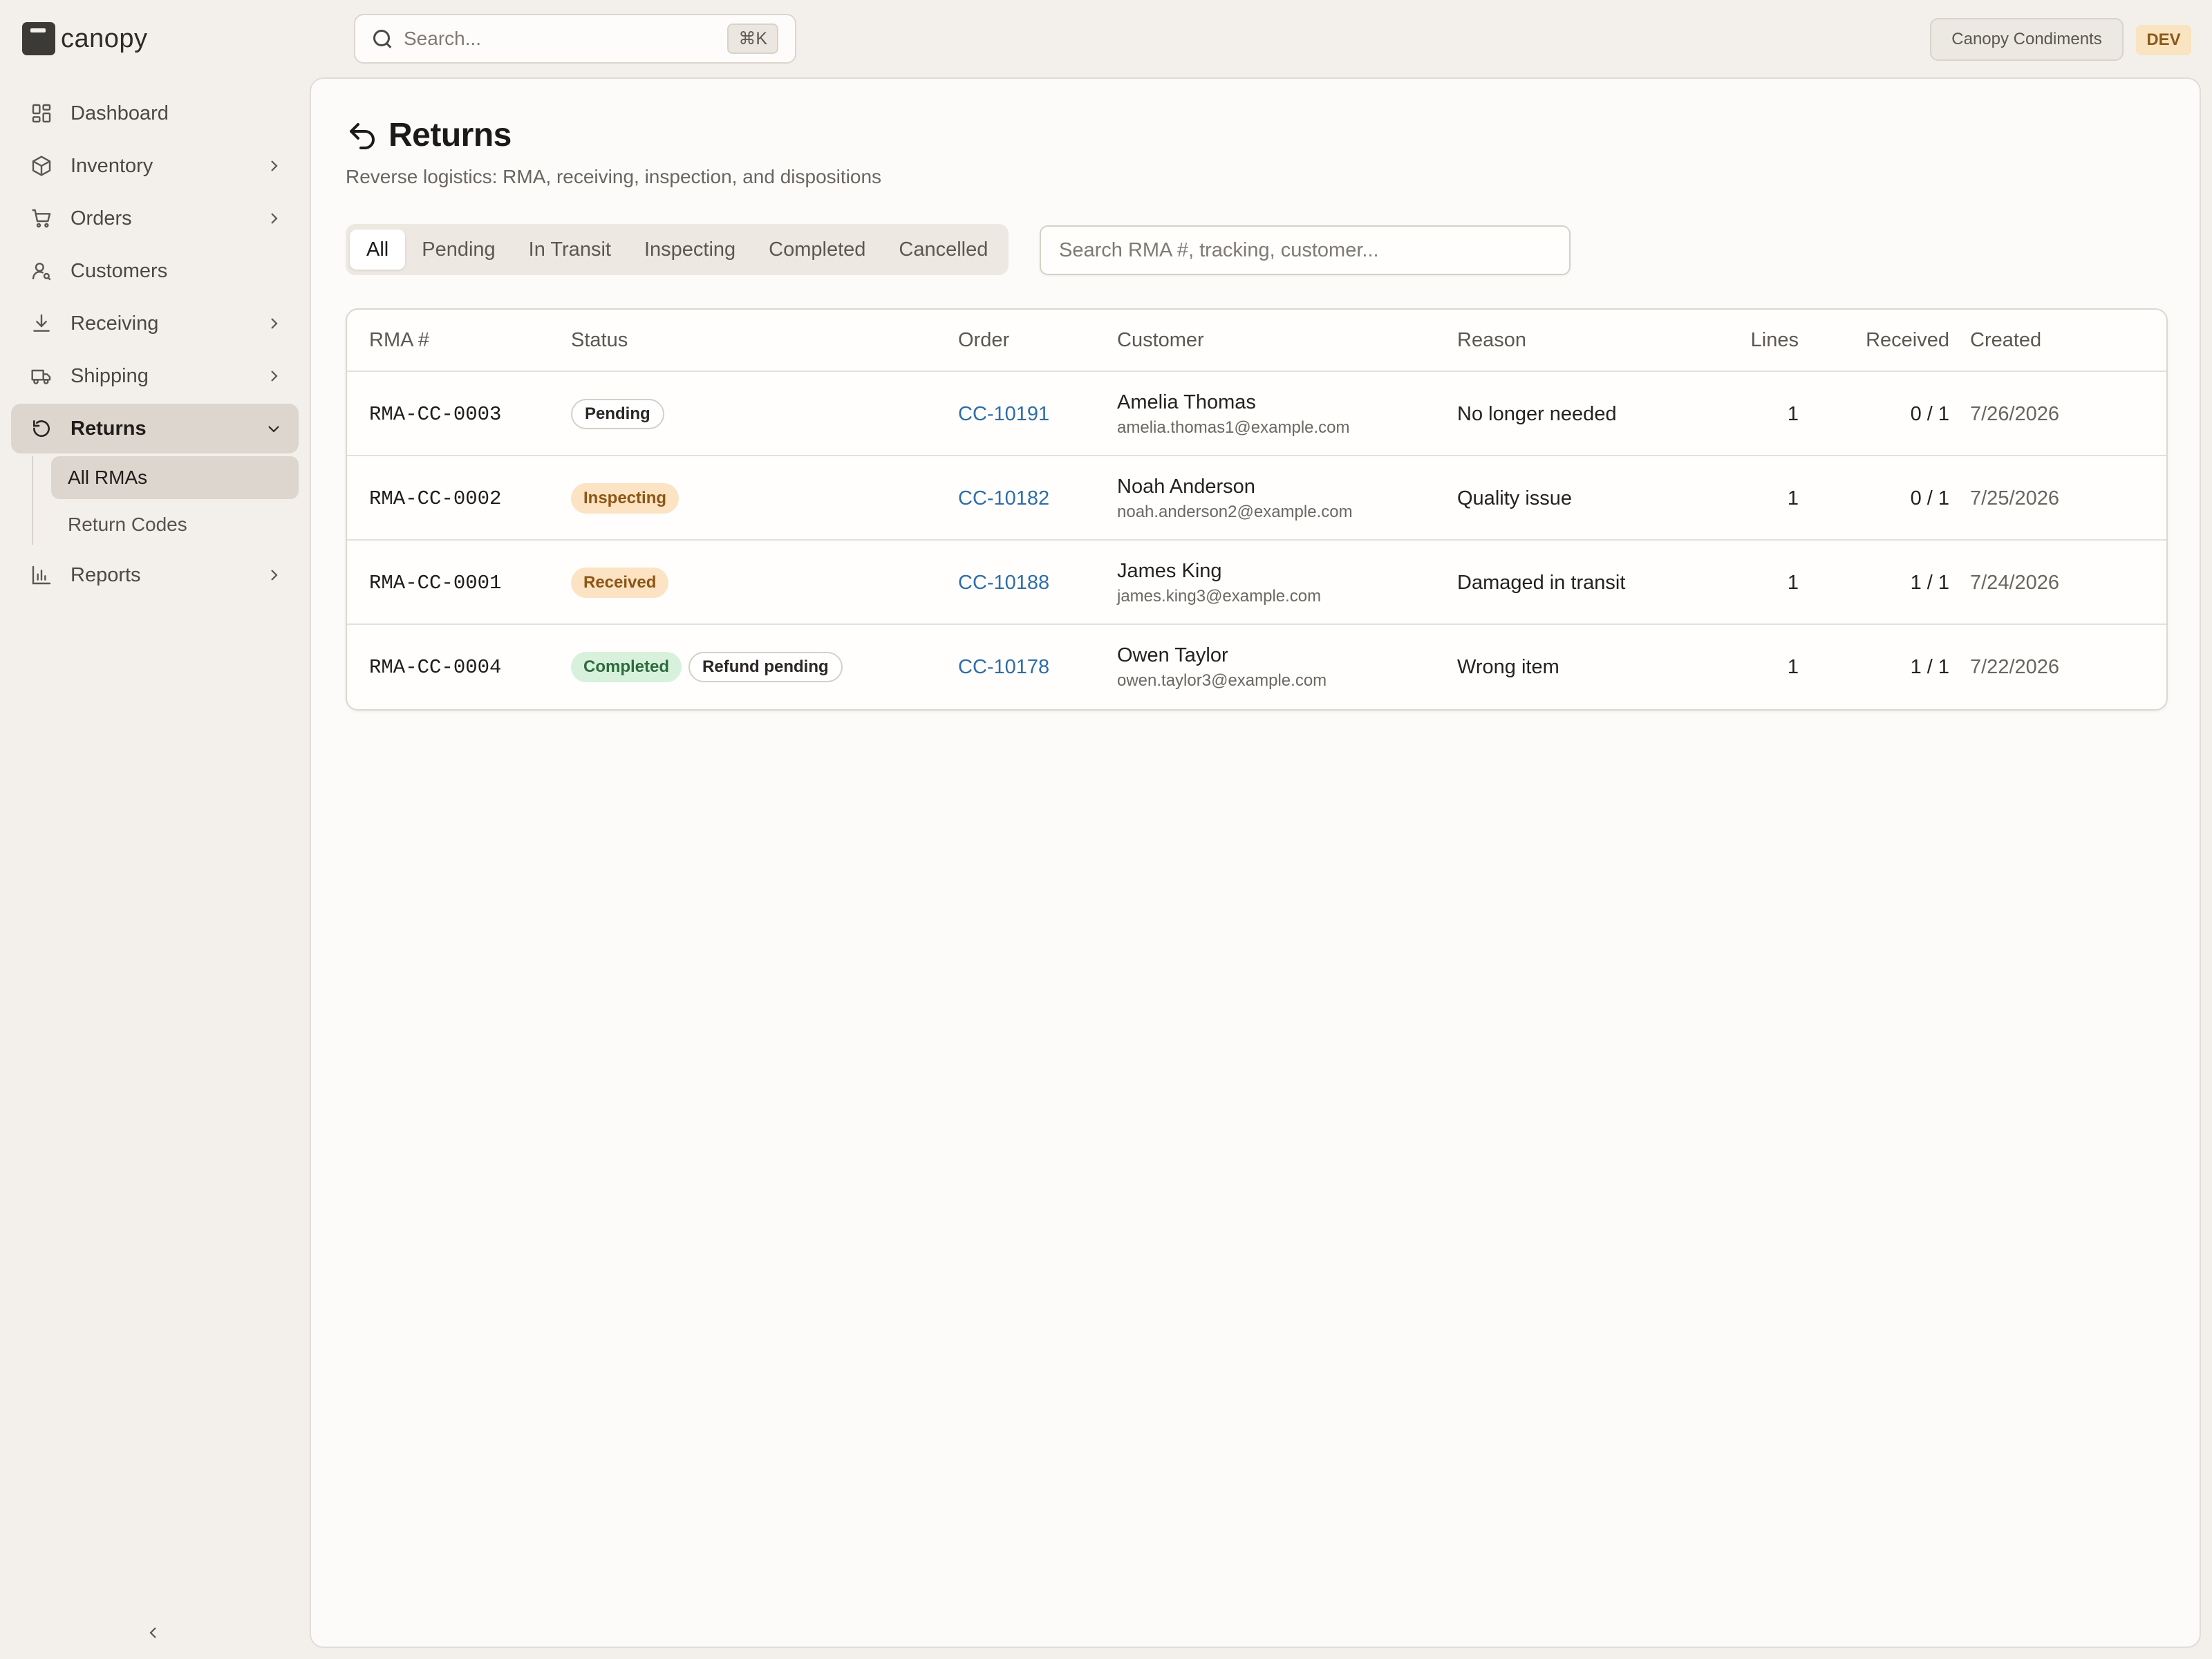  Describe the element at coordinates (459, 249) in the screenshot. I see `tab-pending: Pending` at that location.